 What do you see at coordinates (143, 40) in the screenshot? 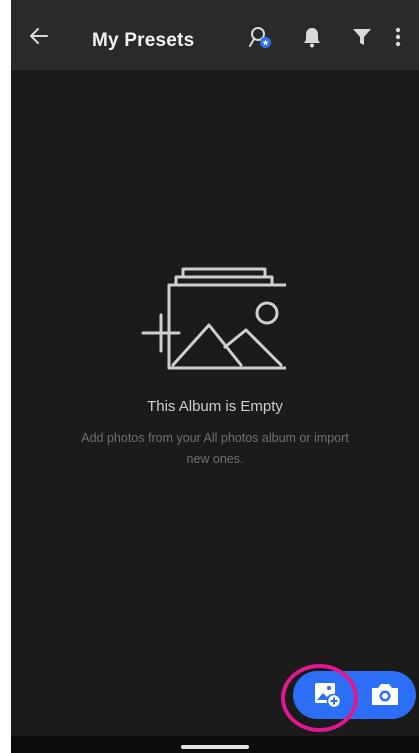
I see `page-title: My Presets` at bounding box center [143, 40].